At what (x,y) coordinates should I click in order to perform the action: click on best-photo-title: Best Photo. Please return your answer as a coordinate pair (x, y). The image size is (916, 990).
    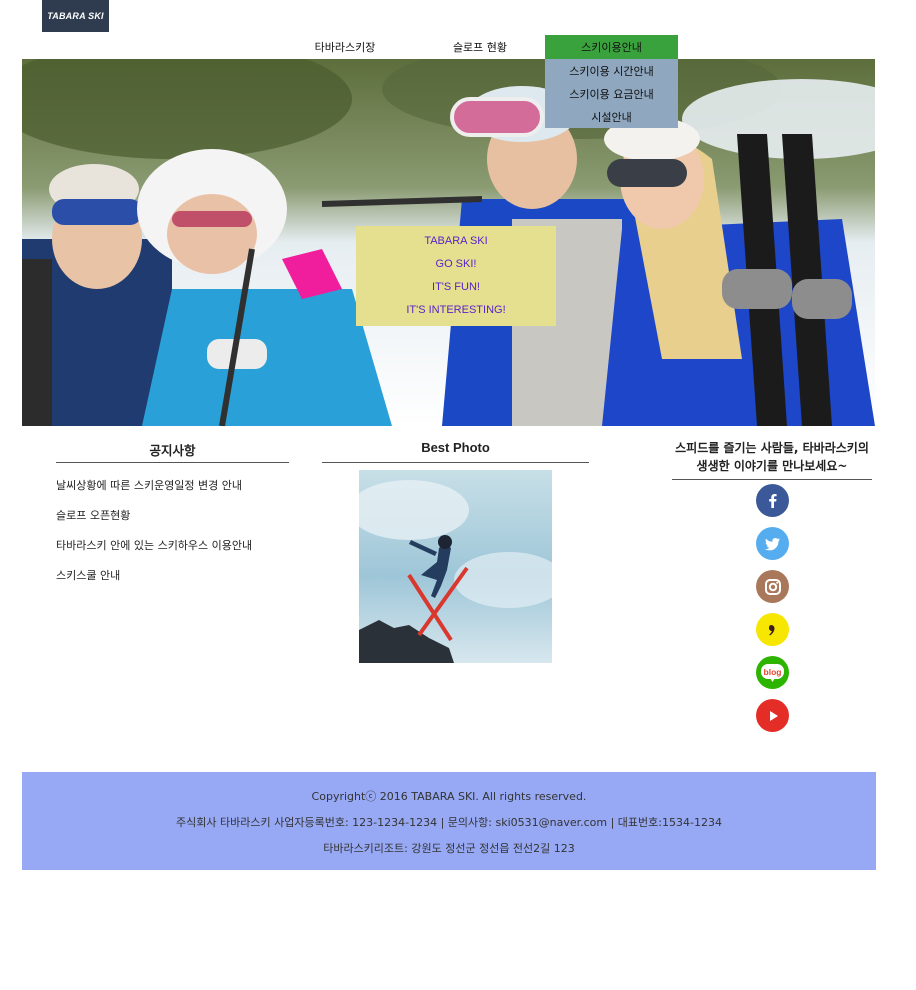
    Looking at the image, I should click on (455, 447).